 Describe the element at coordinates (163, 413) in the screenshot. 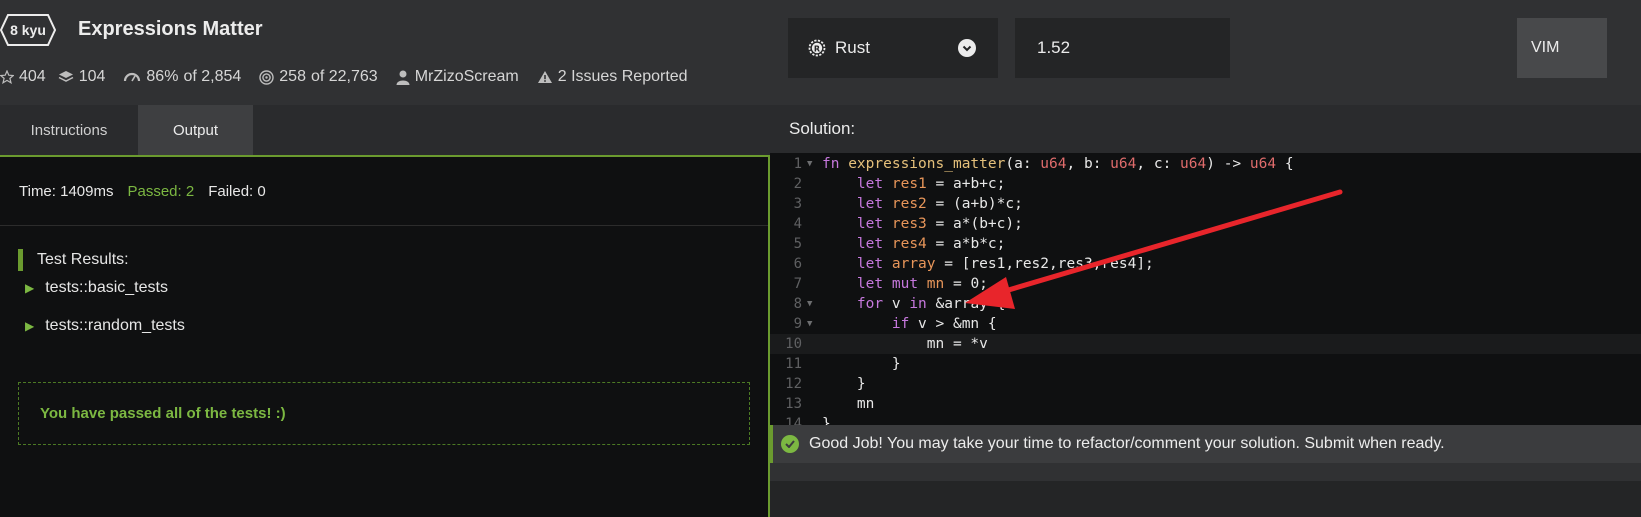

I see `pass-message: You have passed all of the tests! :)` at that location.